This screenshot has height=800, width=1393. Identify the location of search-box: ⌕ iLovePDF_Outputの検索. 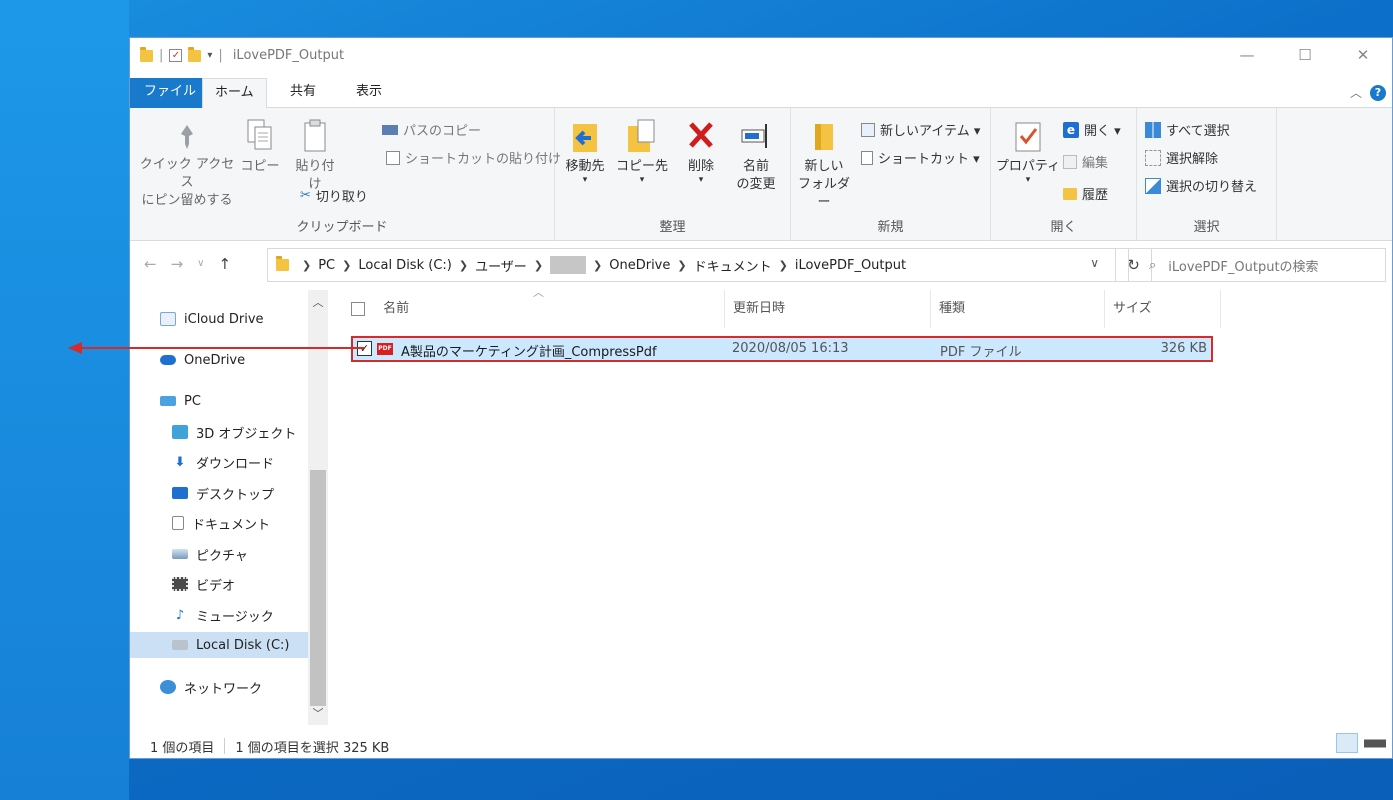
(1257, 265).